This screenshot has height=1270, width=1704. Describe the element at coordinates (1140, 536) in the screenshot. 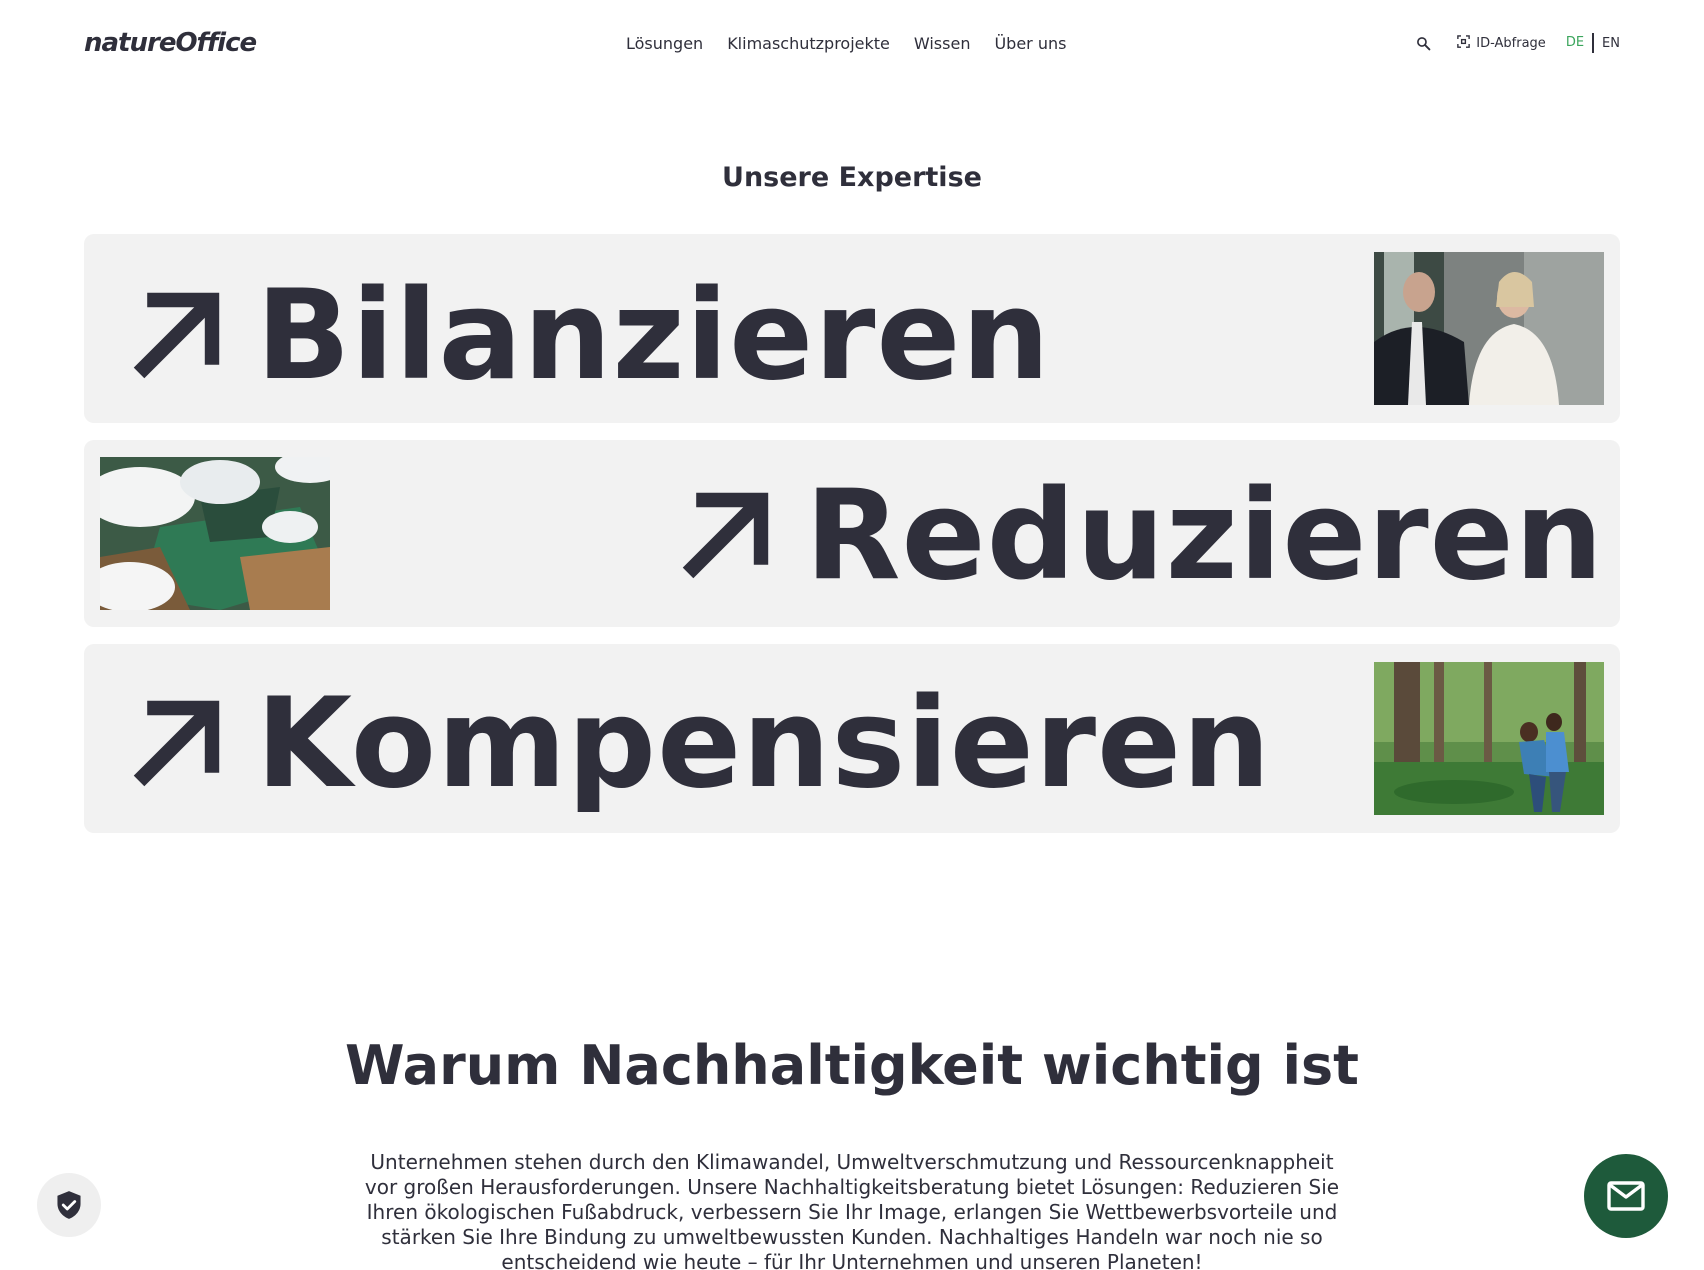

I see `card-heading: Reduzieren` at that location.